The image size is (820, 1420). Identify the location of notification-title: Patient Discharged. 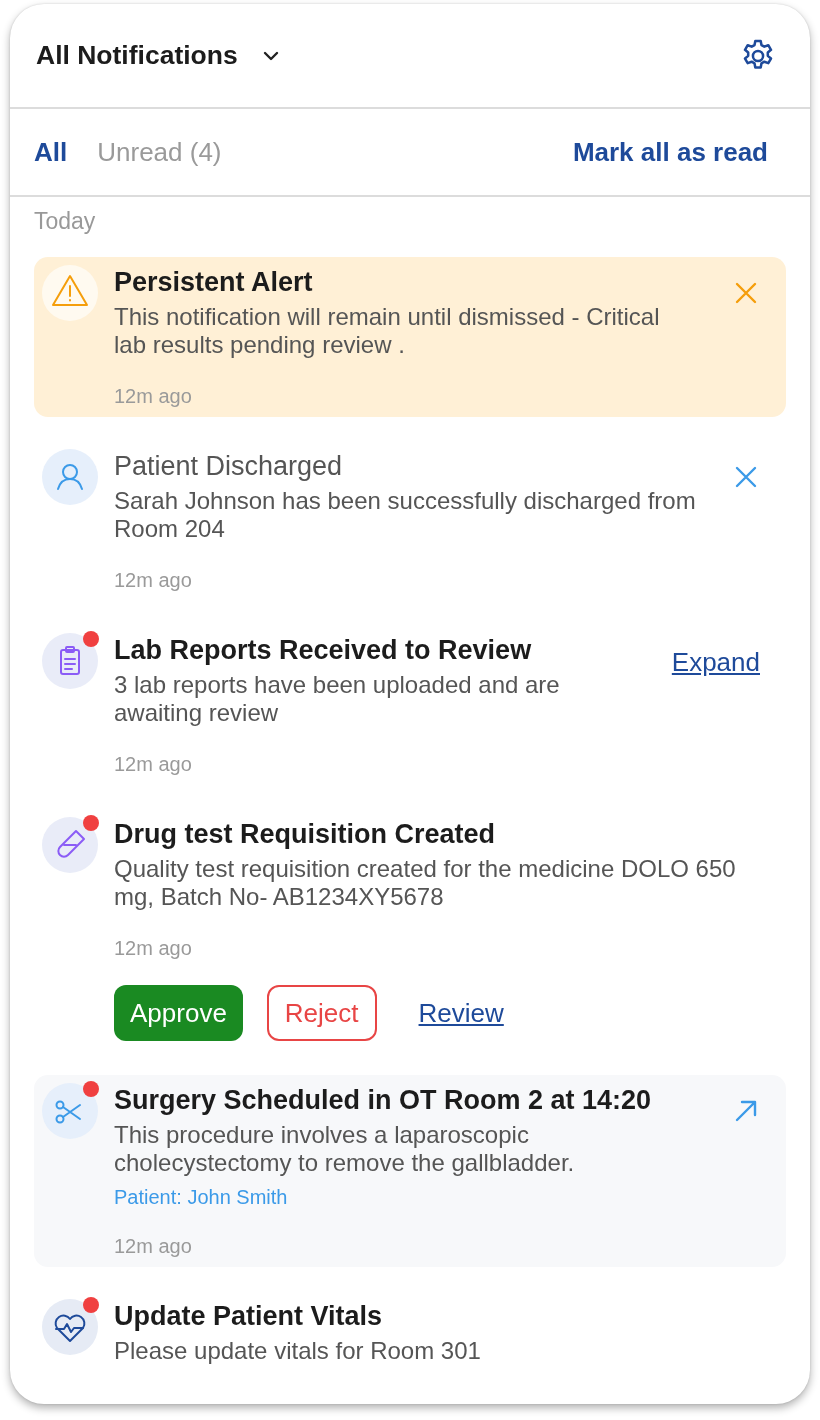
(229, 466).